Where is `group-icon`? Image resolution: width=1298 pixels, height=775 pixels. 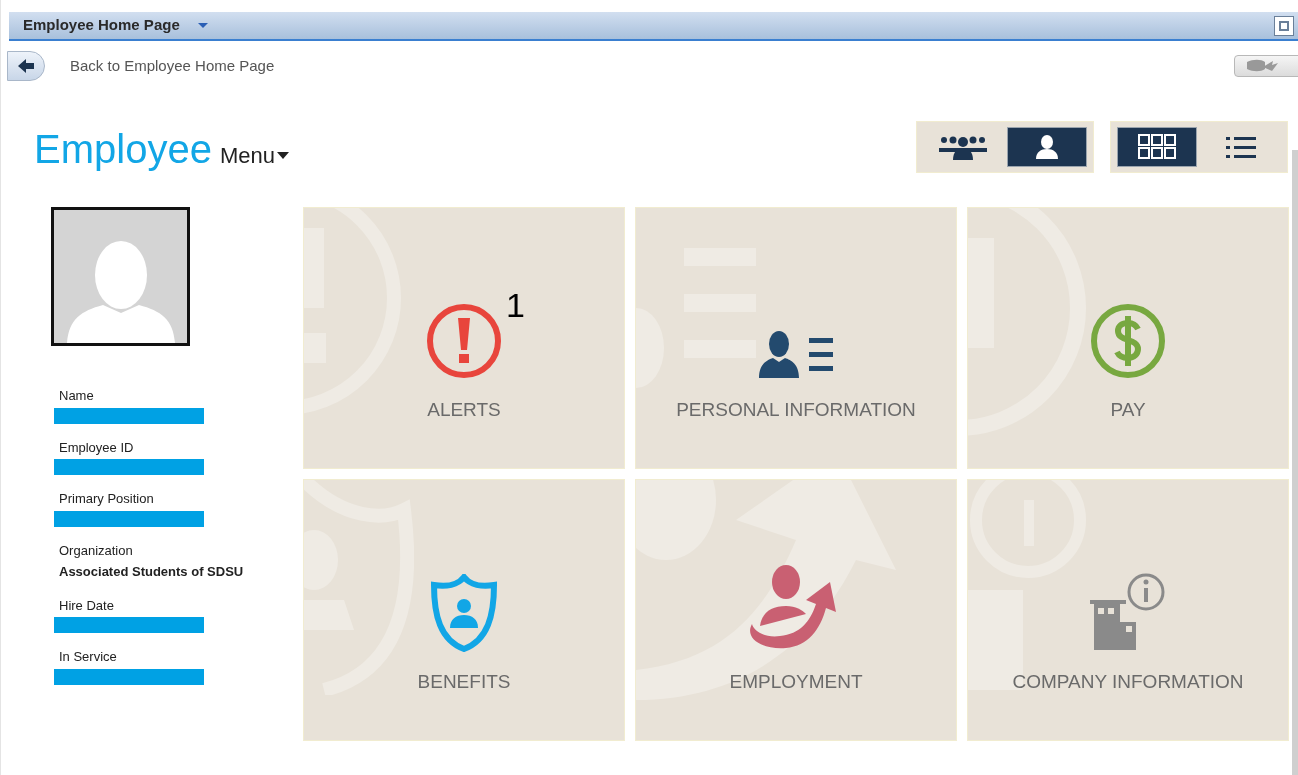 group-icon is located at coordinates (963, 147).